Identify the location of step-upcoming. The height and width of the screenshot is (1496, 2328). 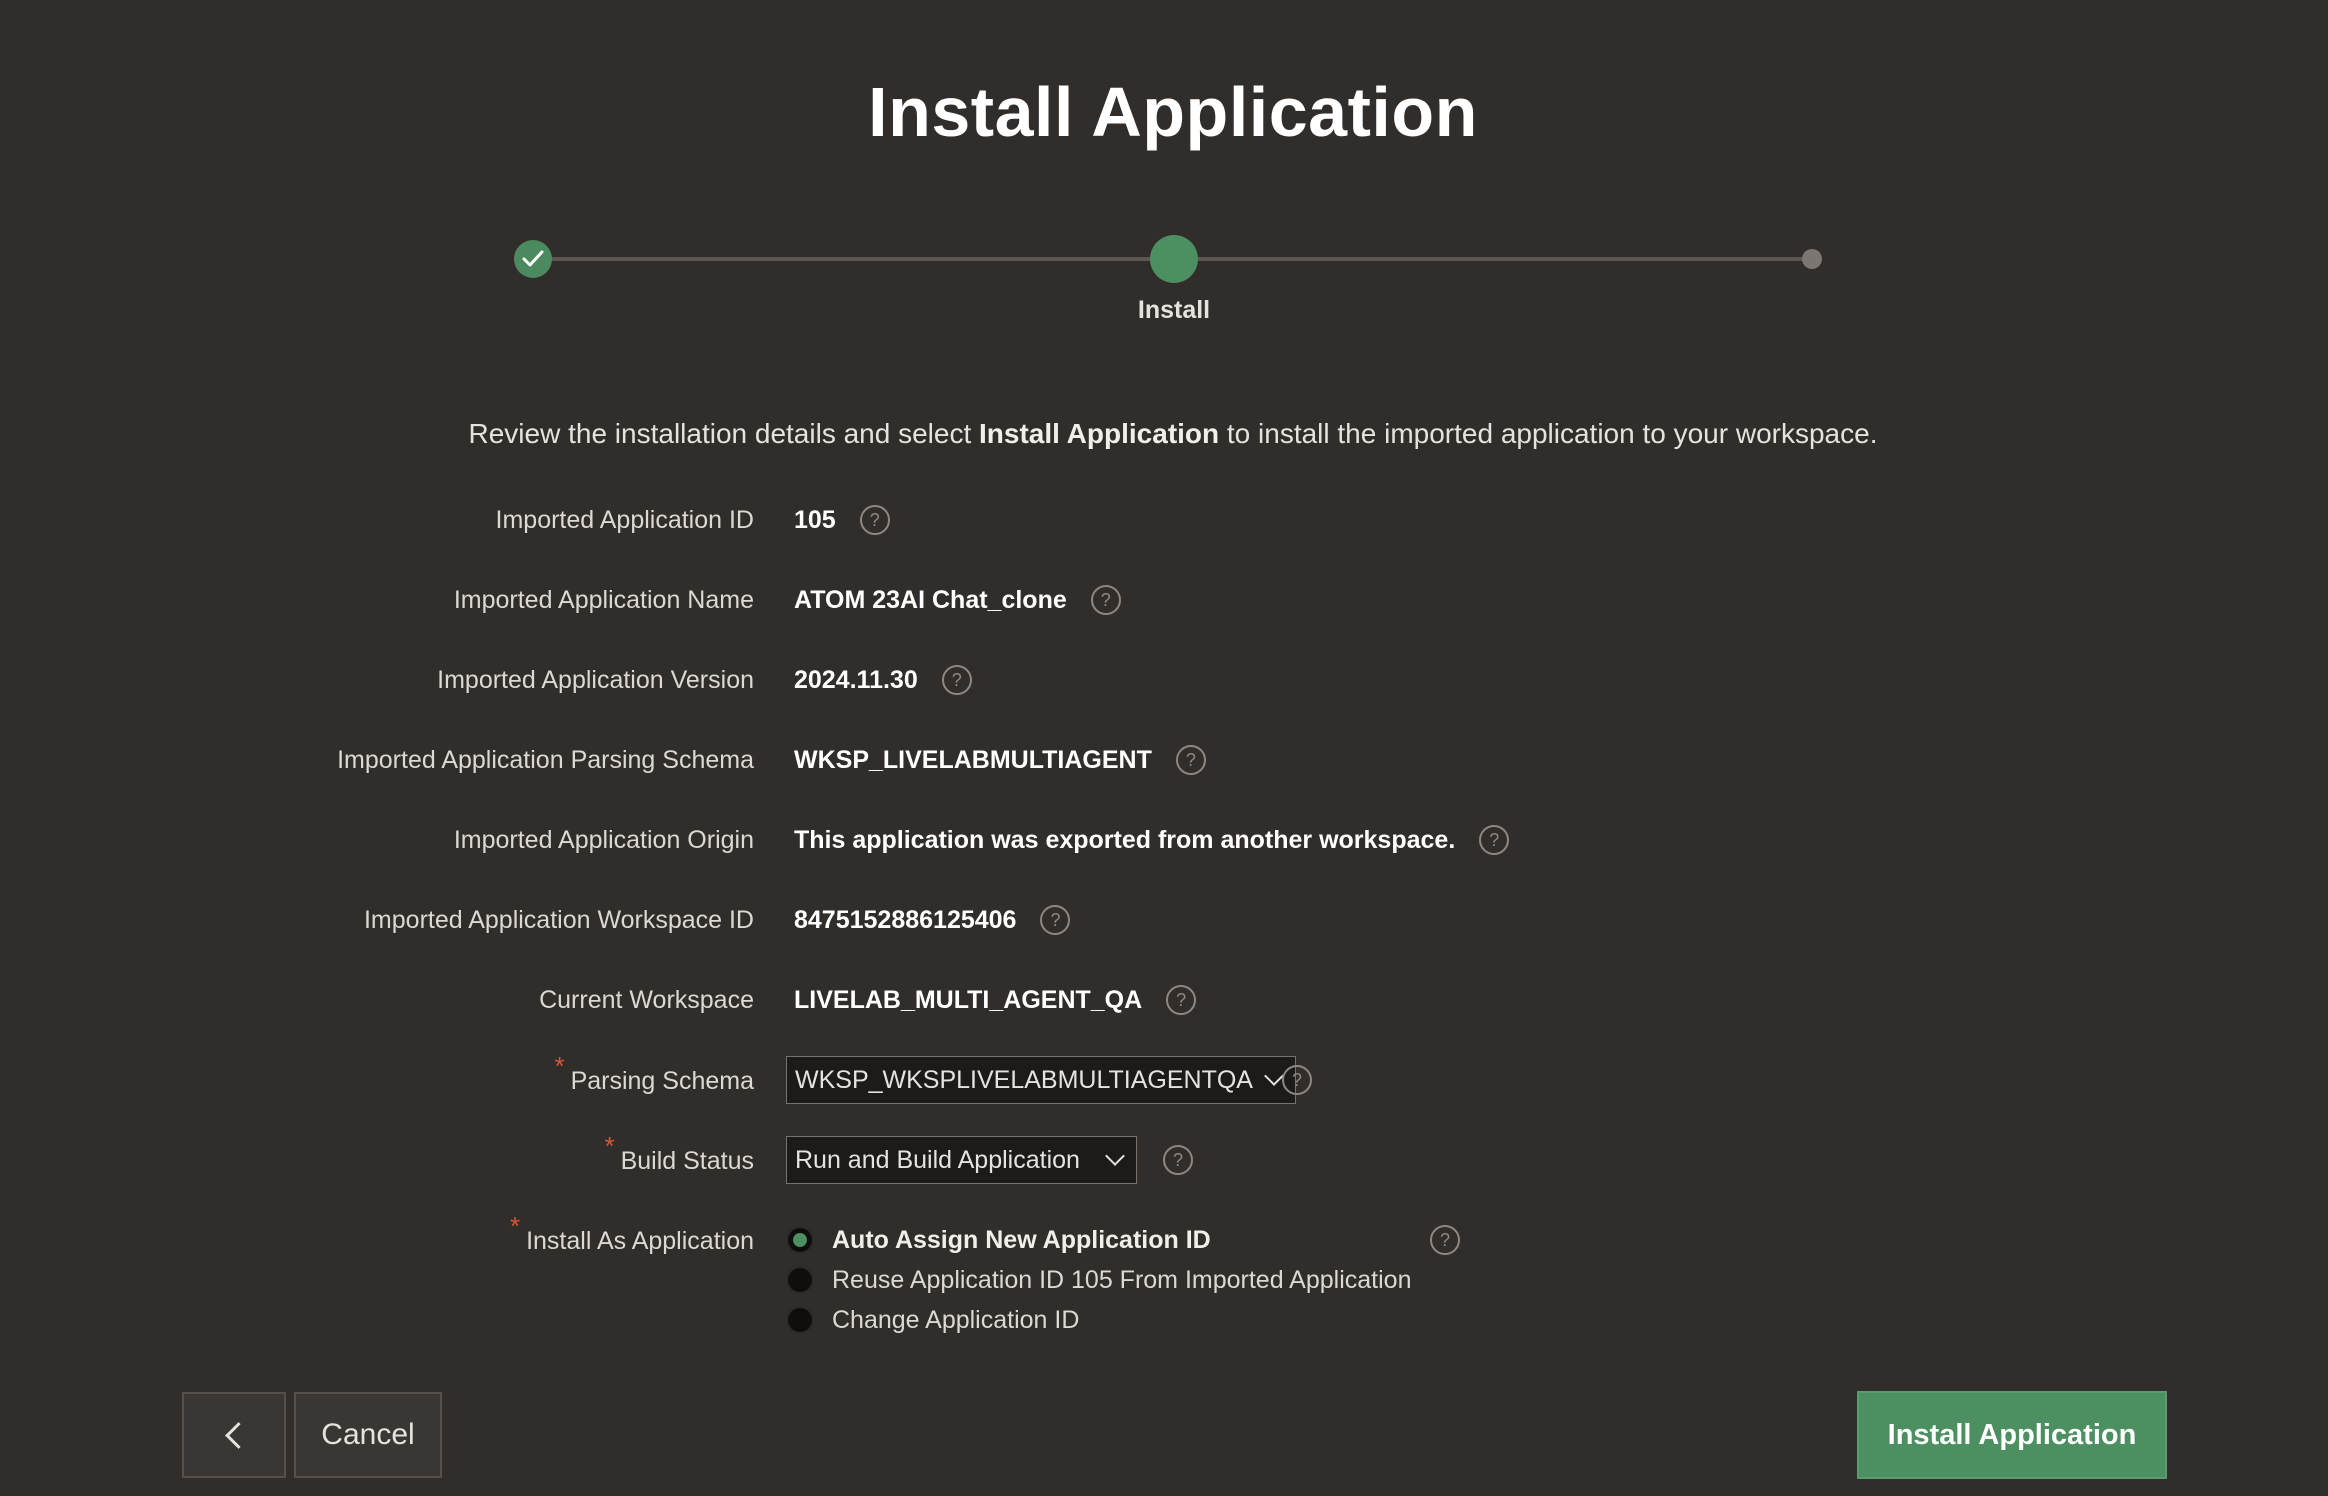
(1812, 259).